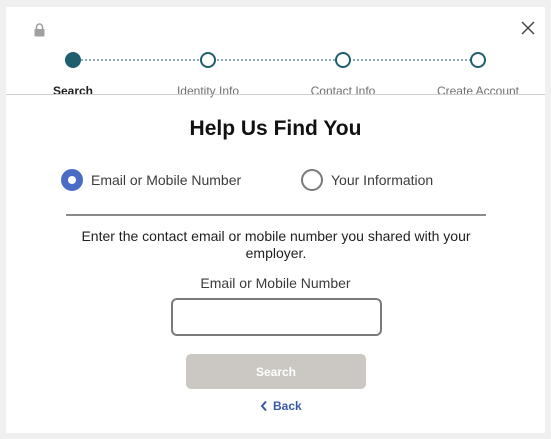 This screenshot has width=551, height=439. I want to click on back-link: Back, so click(281, 406).